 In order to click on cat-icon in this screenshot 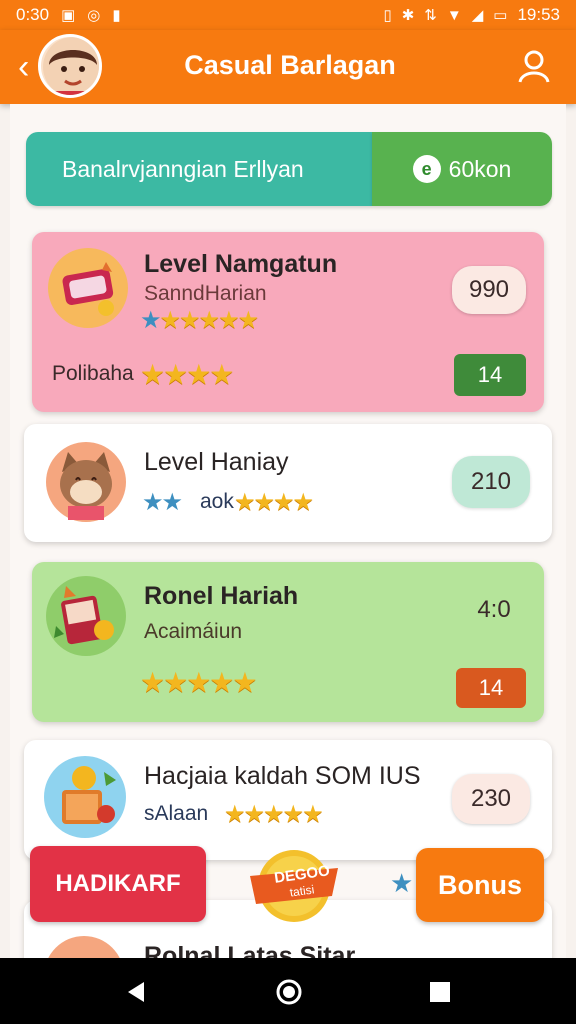, I will do `click(86, 482)`.